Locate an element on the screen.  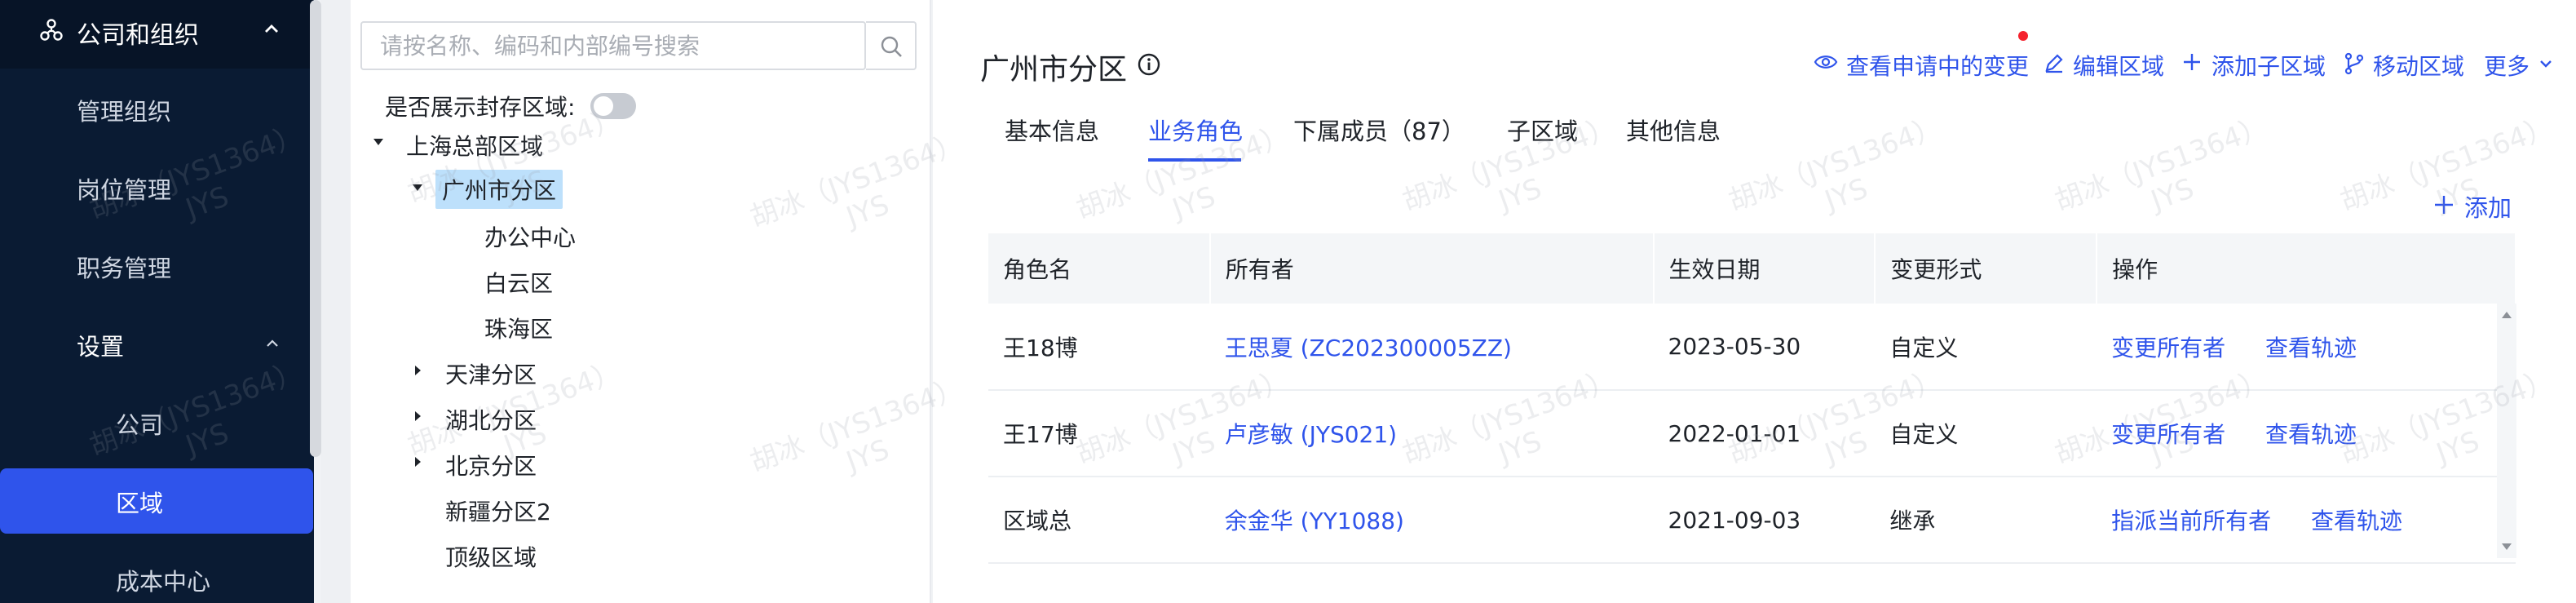
sidebar-item-label: 岗位管理 is located at coordinates (124, 190).